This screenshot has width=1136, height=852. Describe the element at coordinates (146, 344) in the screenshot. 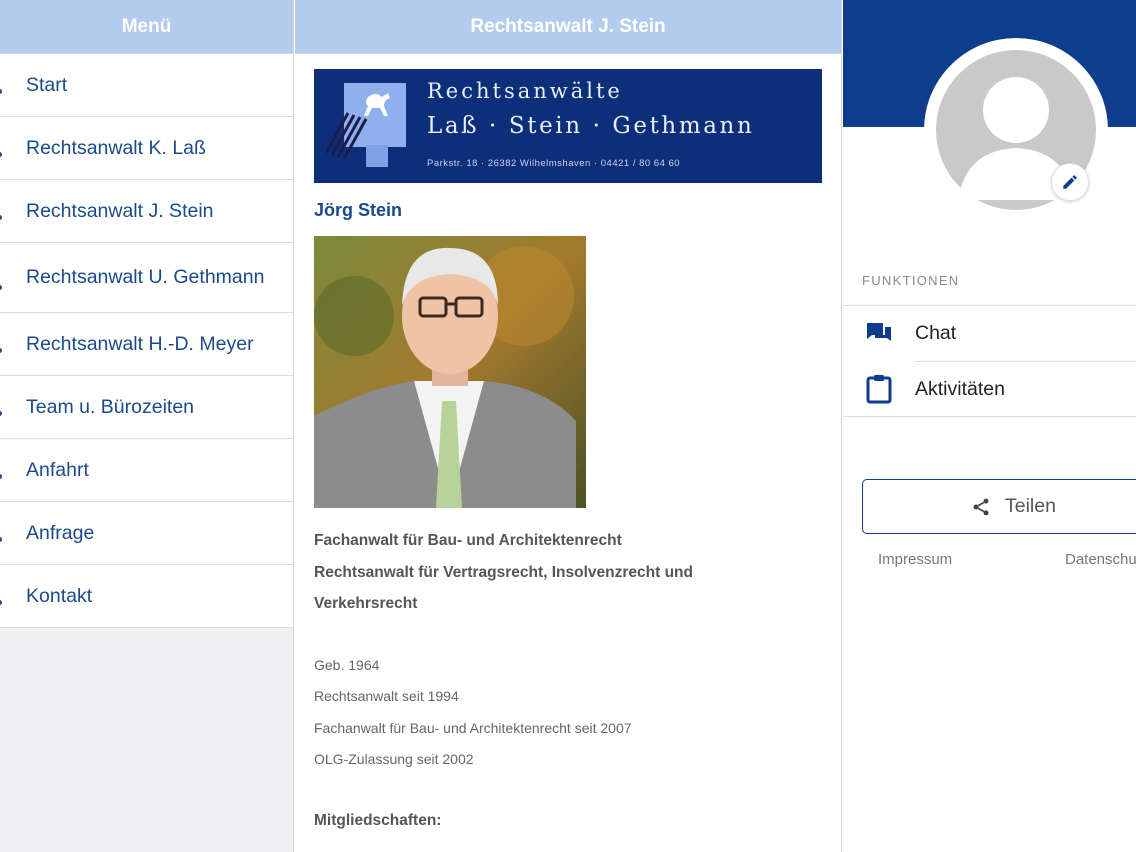

I see `menu-item-meyer: Rechtsanwalt H.-D. Meyer` at that location.